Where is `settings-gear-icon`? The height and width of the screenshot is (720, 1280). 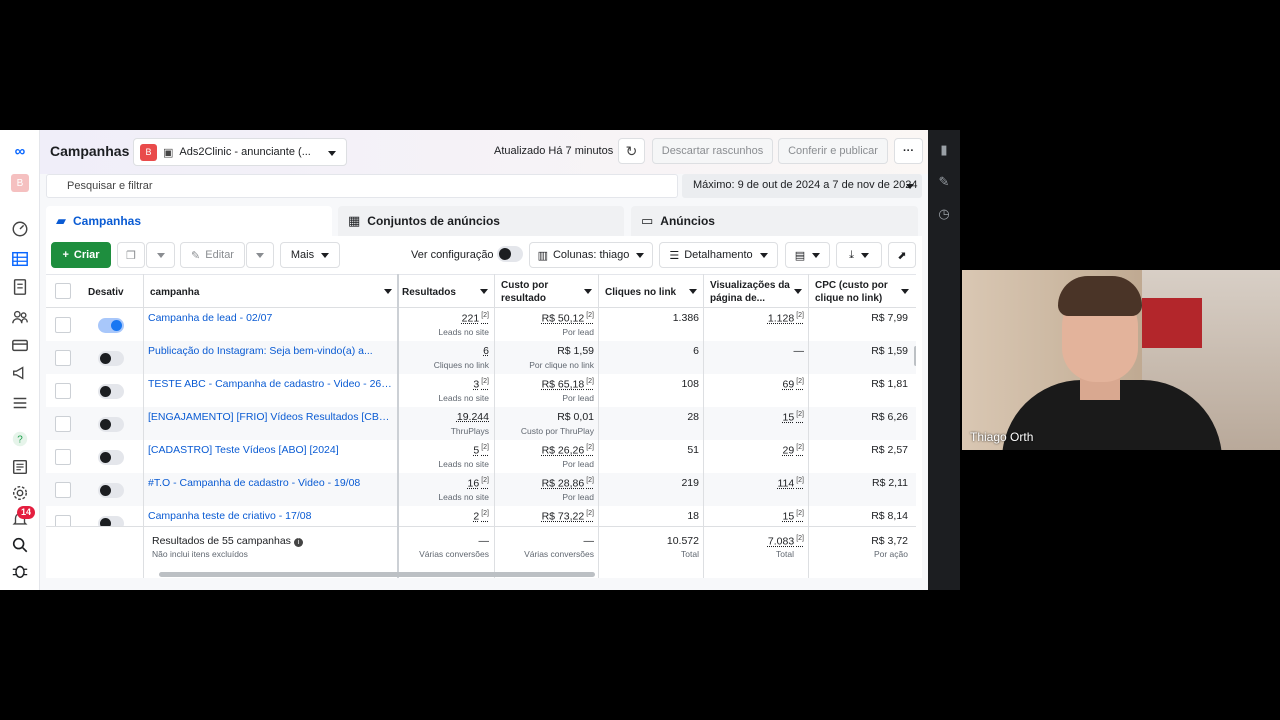
settings-gear-icon is located at coordinates (20, 493).